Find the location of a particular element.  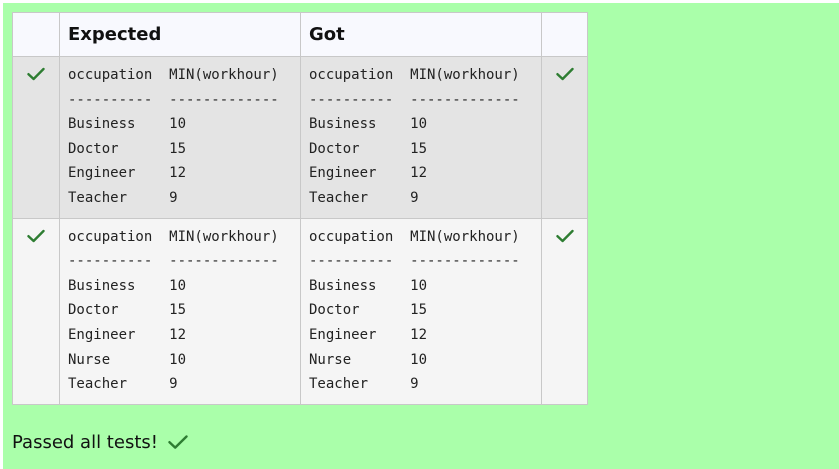

summary-message: Passed all tests! is located at coordinates (100, 442).